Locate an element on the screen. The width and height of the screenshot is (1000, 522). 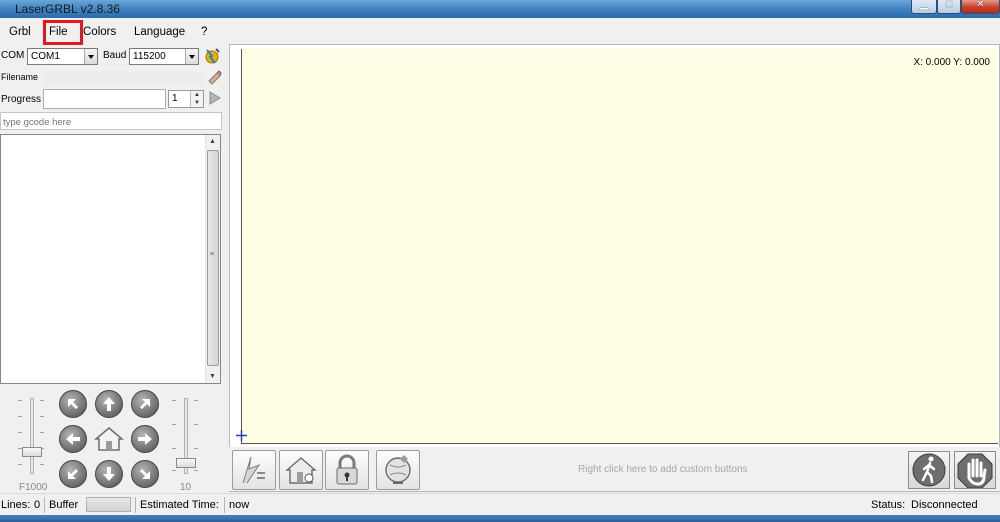
com-port-value: COM1 is located at coordinates (45, 56).